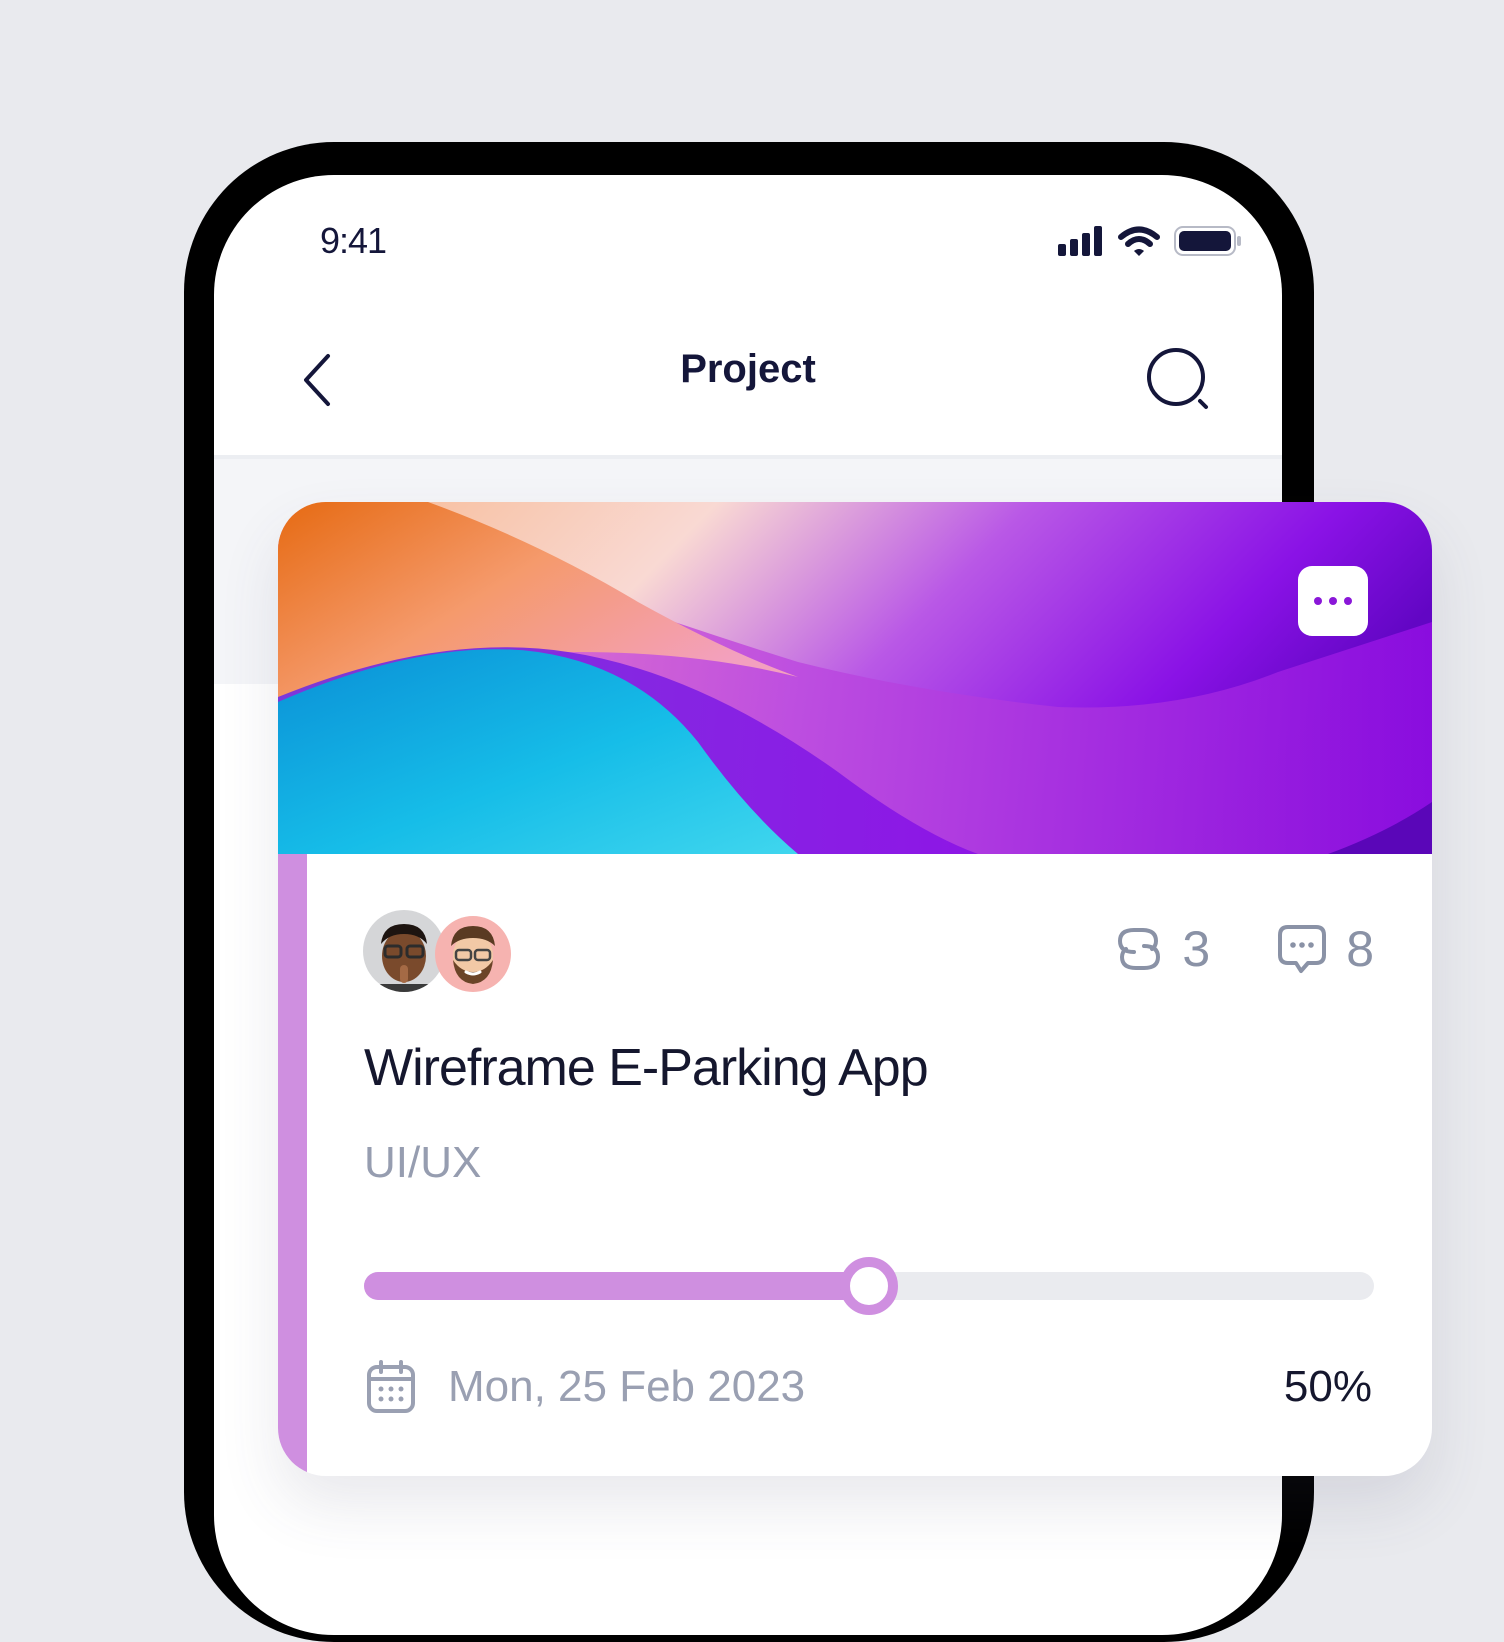 The image size is (1504, 1642). Describe the element at coordinates (748, 369) in the screenshot. I see `page-title: Project` at that location.